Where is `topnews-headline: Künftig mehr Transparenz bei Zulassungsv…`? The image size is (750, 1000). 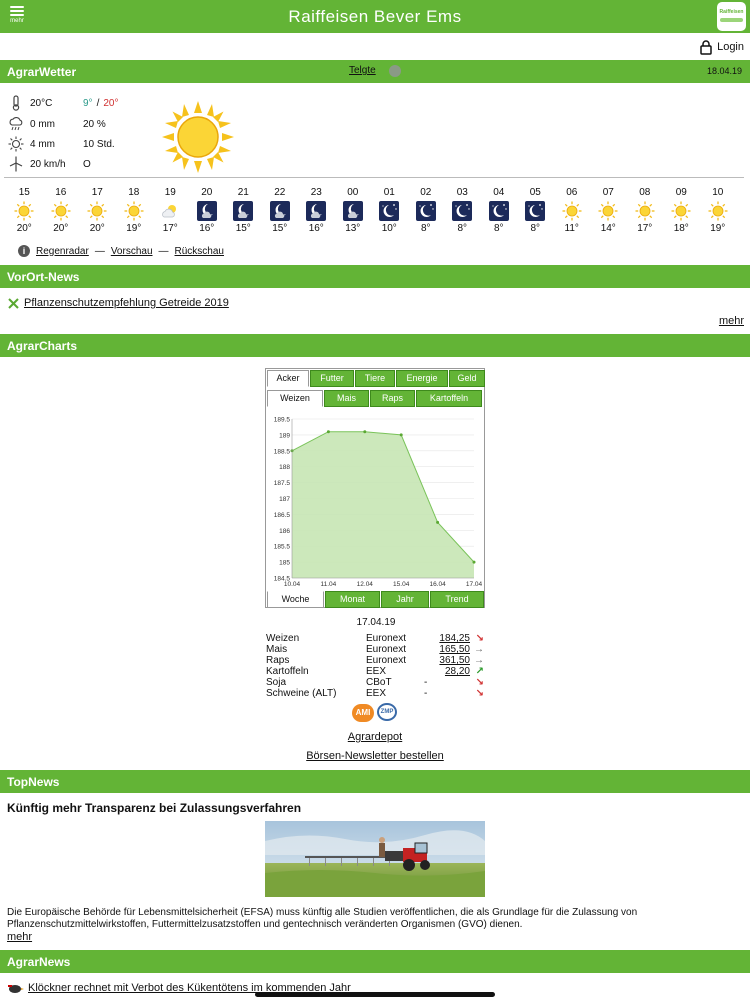 topnews-headline: Künftig mehr Transparenz bei Zulassungsv… is located at coordinates (154, 808).